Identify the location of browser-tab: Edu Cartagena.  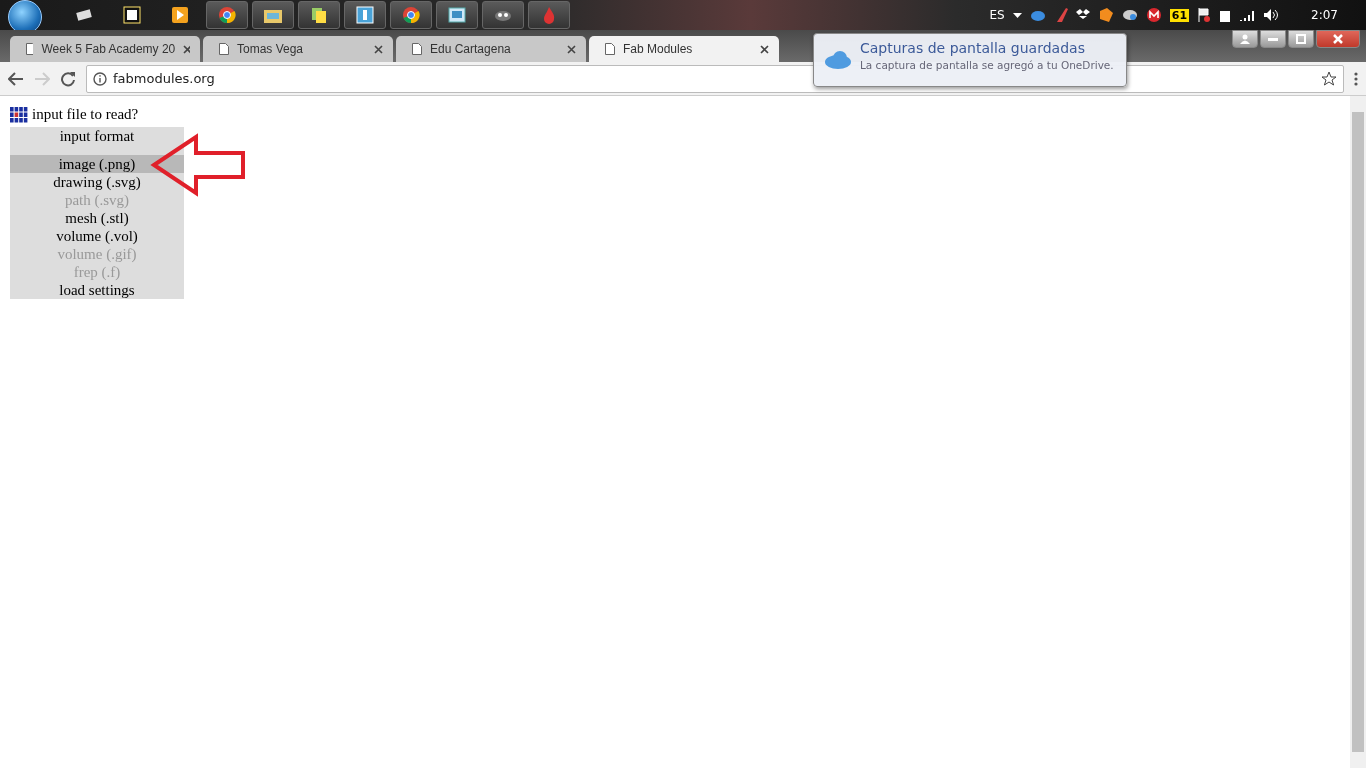
(491, 49).